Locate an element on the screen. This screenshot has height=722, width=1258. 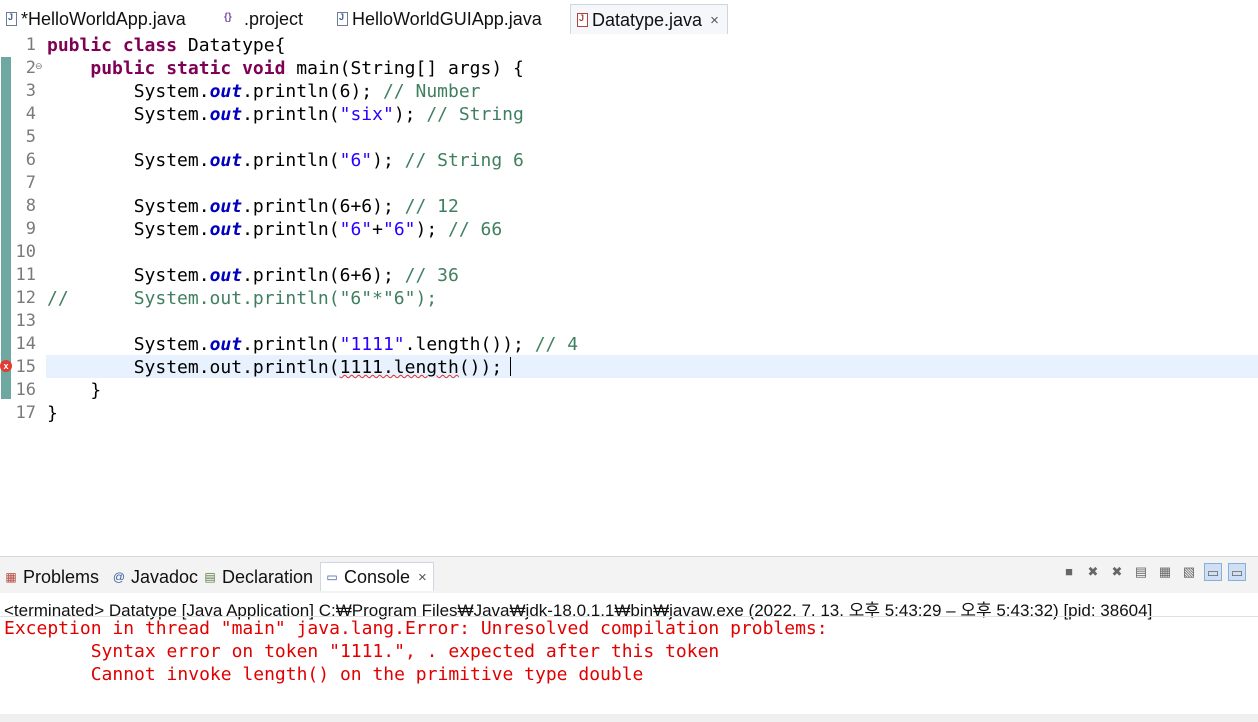
code-line: public class Datatype{ is located at coordinates (166, 45).